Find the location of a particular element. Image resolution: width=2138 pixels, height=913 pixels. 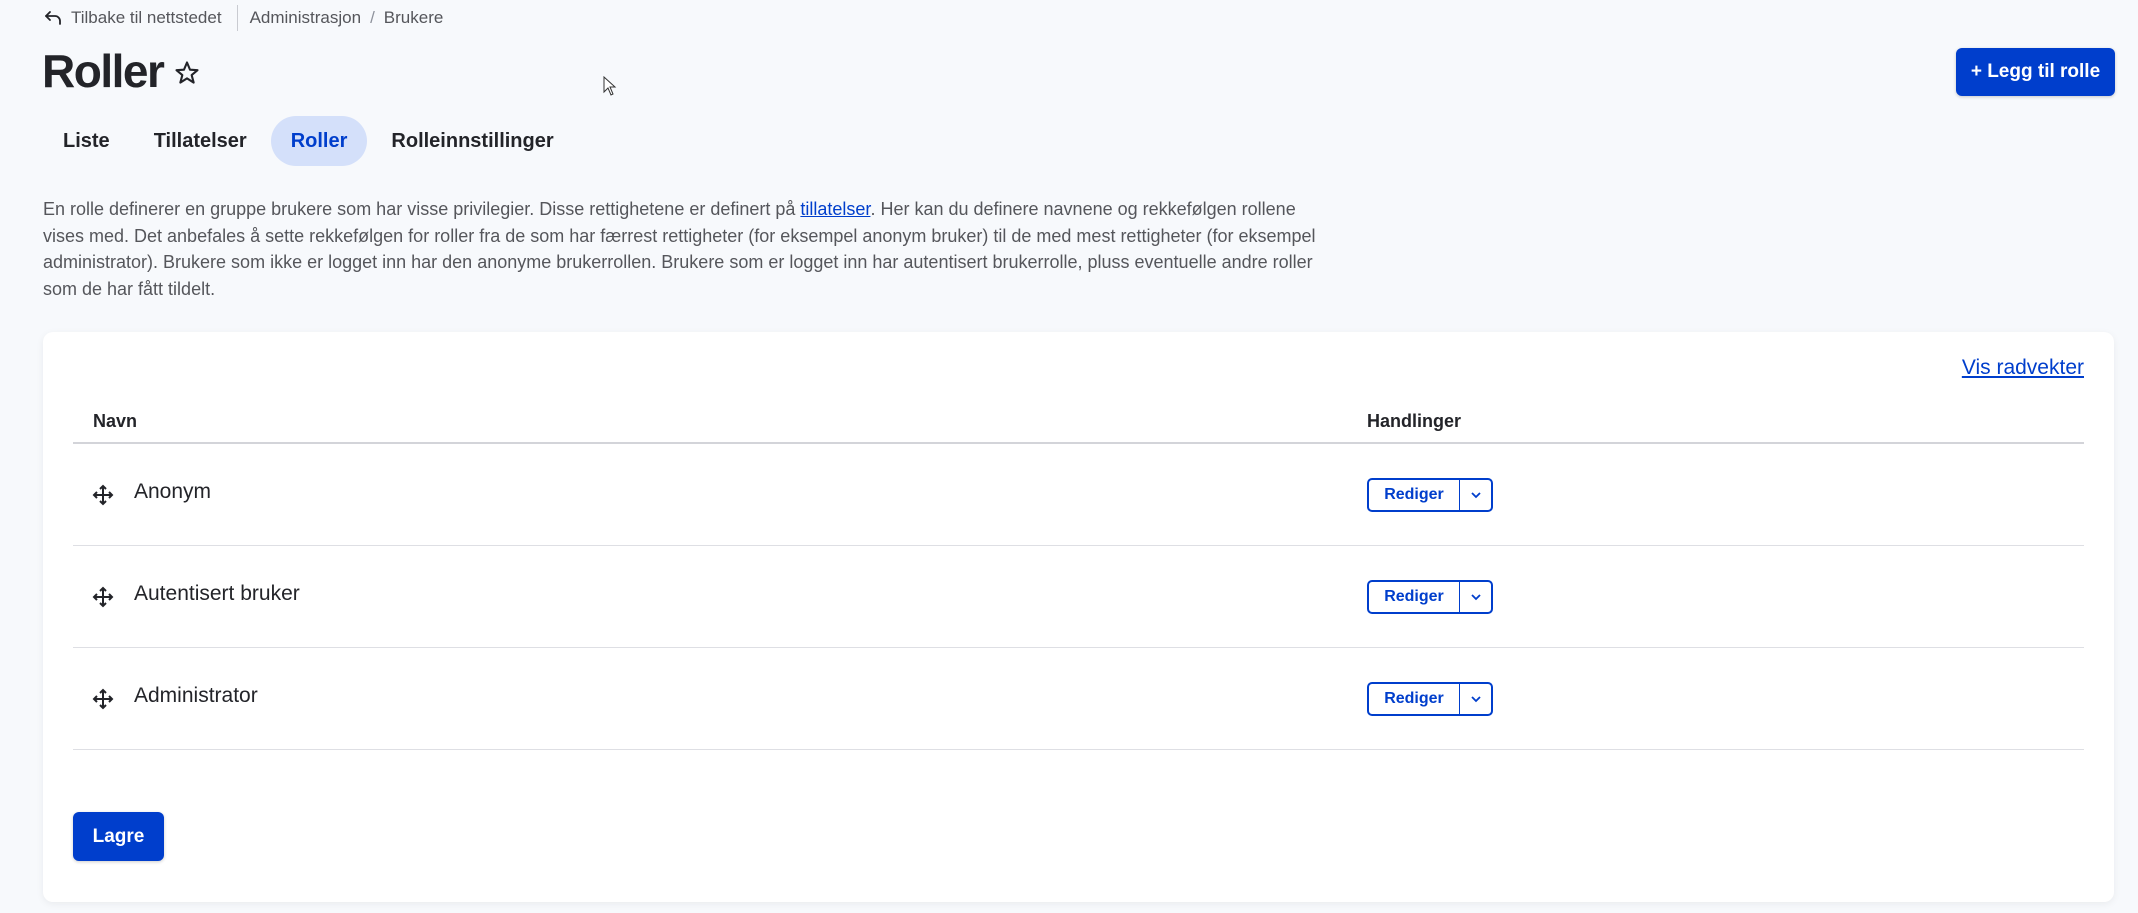

back-to-site-link: Tilbake til nettstedet is located at coordinates (132, 18).